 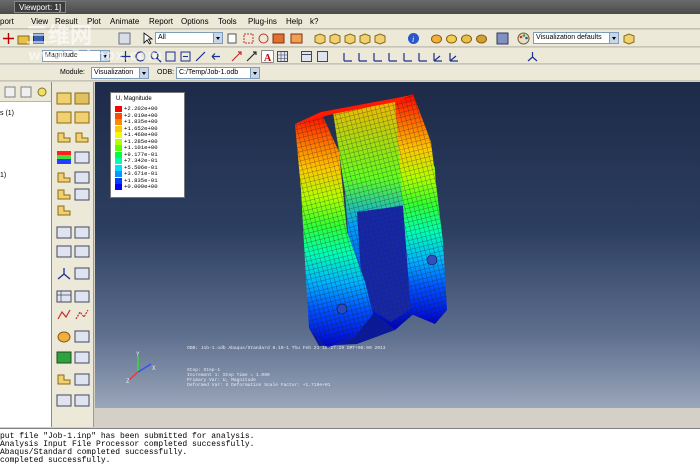 I want to click on expand-icon, so click(x=10, y=92).